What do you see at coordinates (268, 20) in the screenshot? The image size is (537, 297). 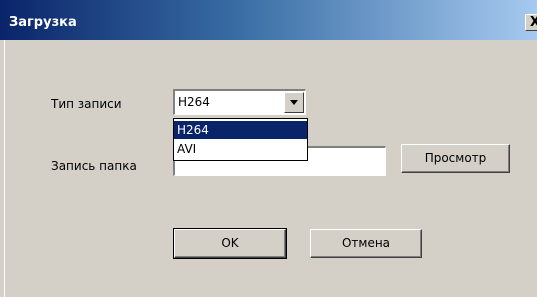 I see `title-bar: Загрузка X` at bounding box center [268, 20].